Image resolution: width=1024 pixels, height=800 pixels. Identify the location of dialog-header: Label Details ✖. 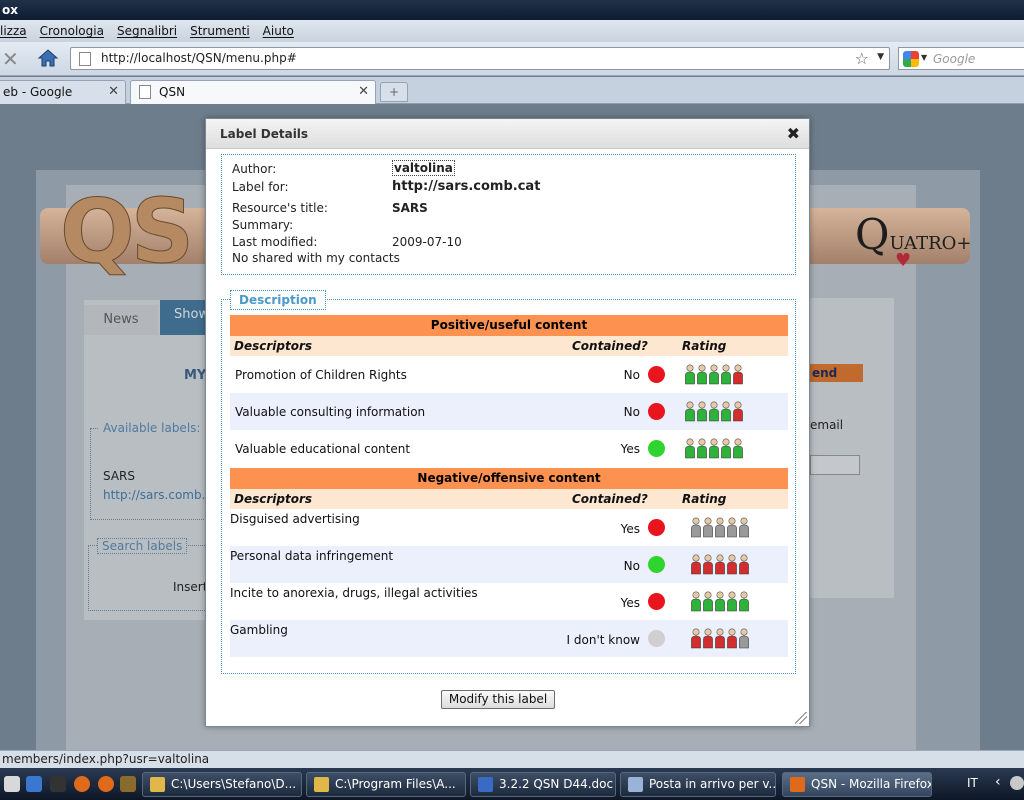
(507, 134).